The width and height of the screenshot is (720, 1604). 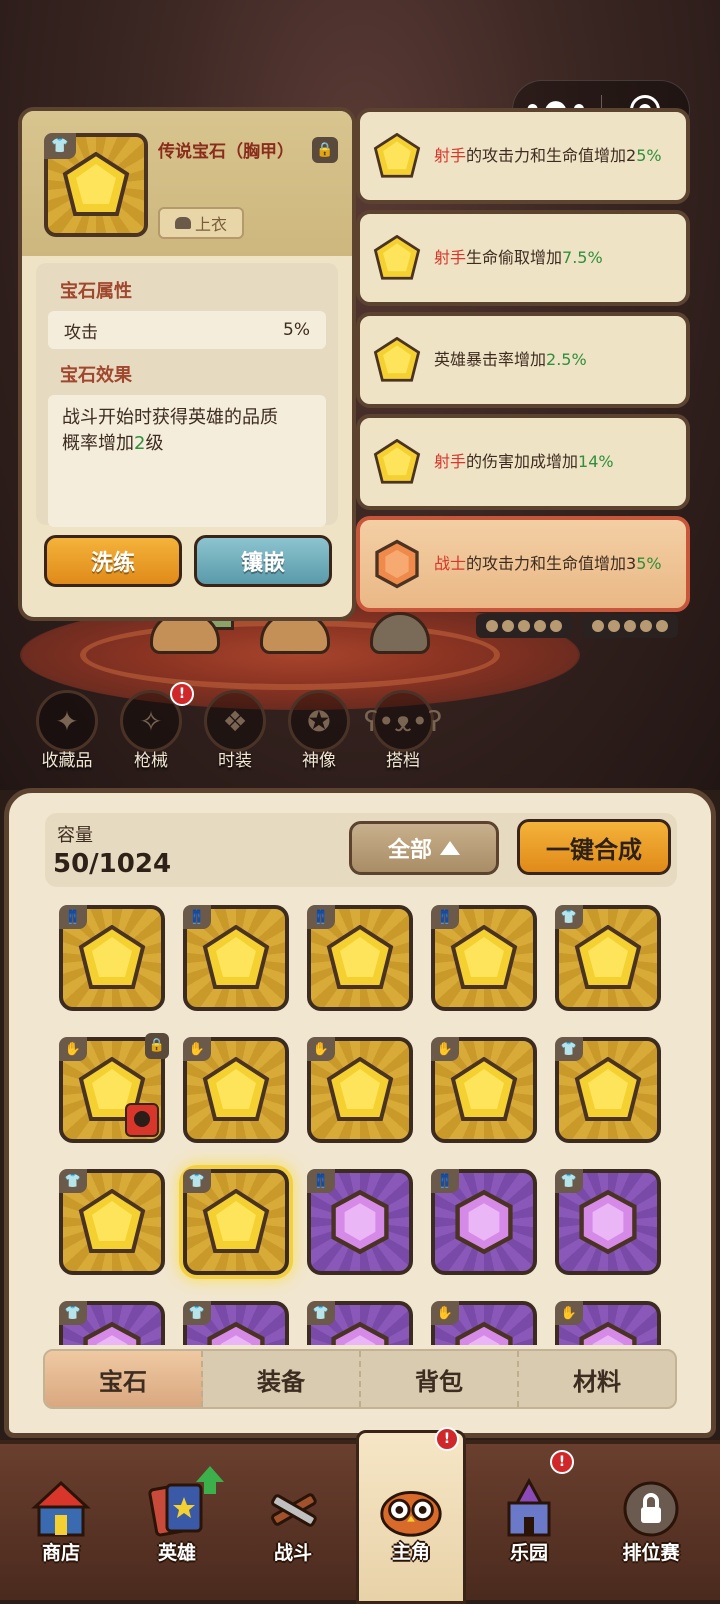 What do you see at coordinates (411, 1508) in the screenshot?
I see `owl-icon` at bounding box center [411, 1508].